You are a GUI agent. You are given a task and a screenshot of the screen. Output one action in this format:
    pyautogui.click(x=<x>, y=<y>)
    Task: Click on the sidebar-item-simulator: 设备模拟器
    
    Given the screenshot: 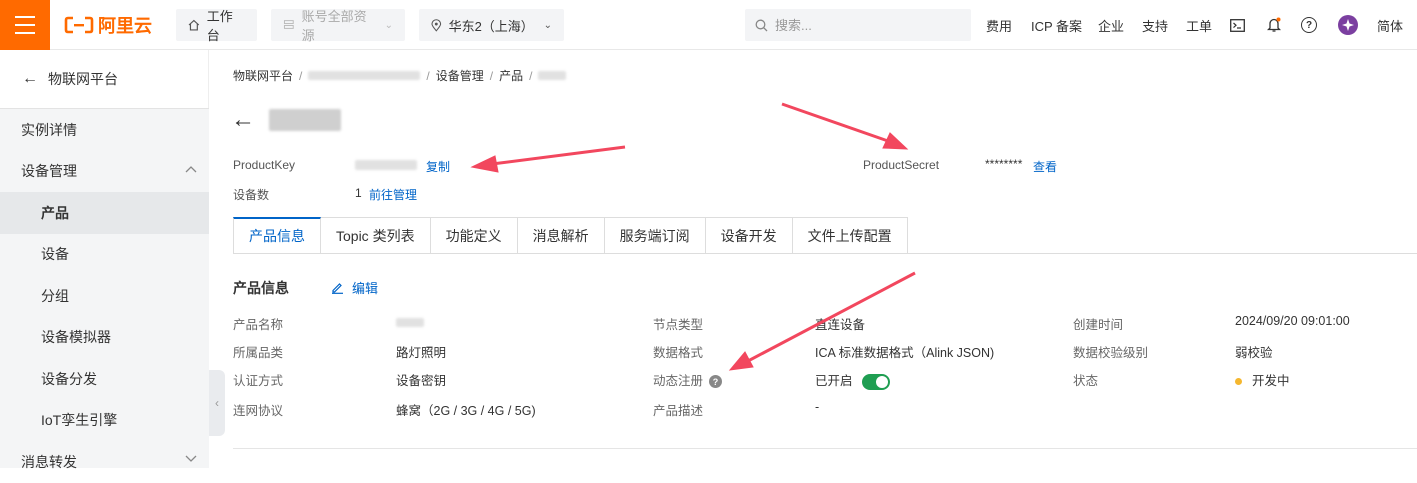 What is the action you would take?
    pyautogui.click(x=104, y=338)
    